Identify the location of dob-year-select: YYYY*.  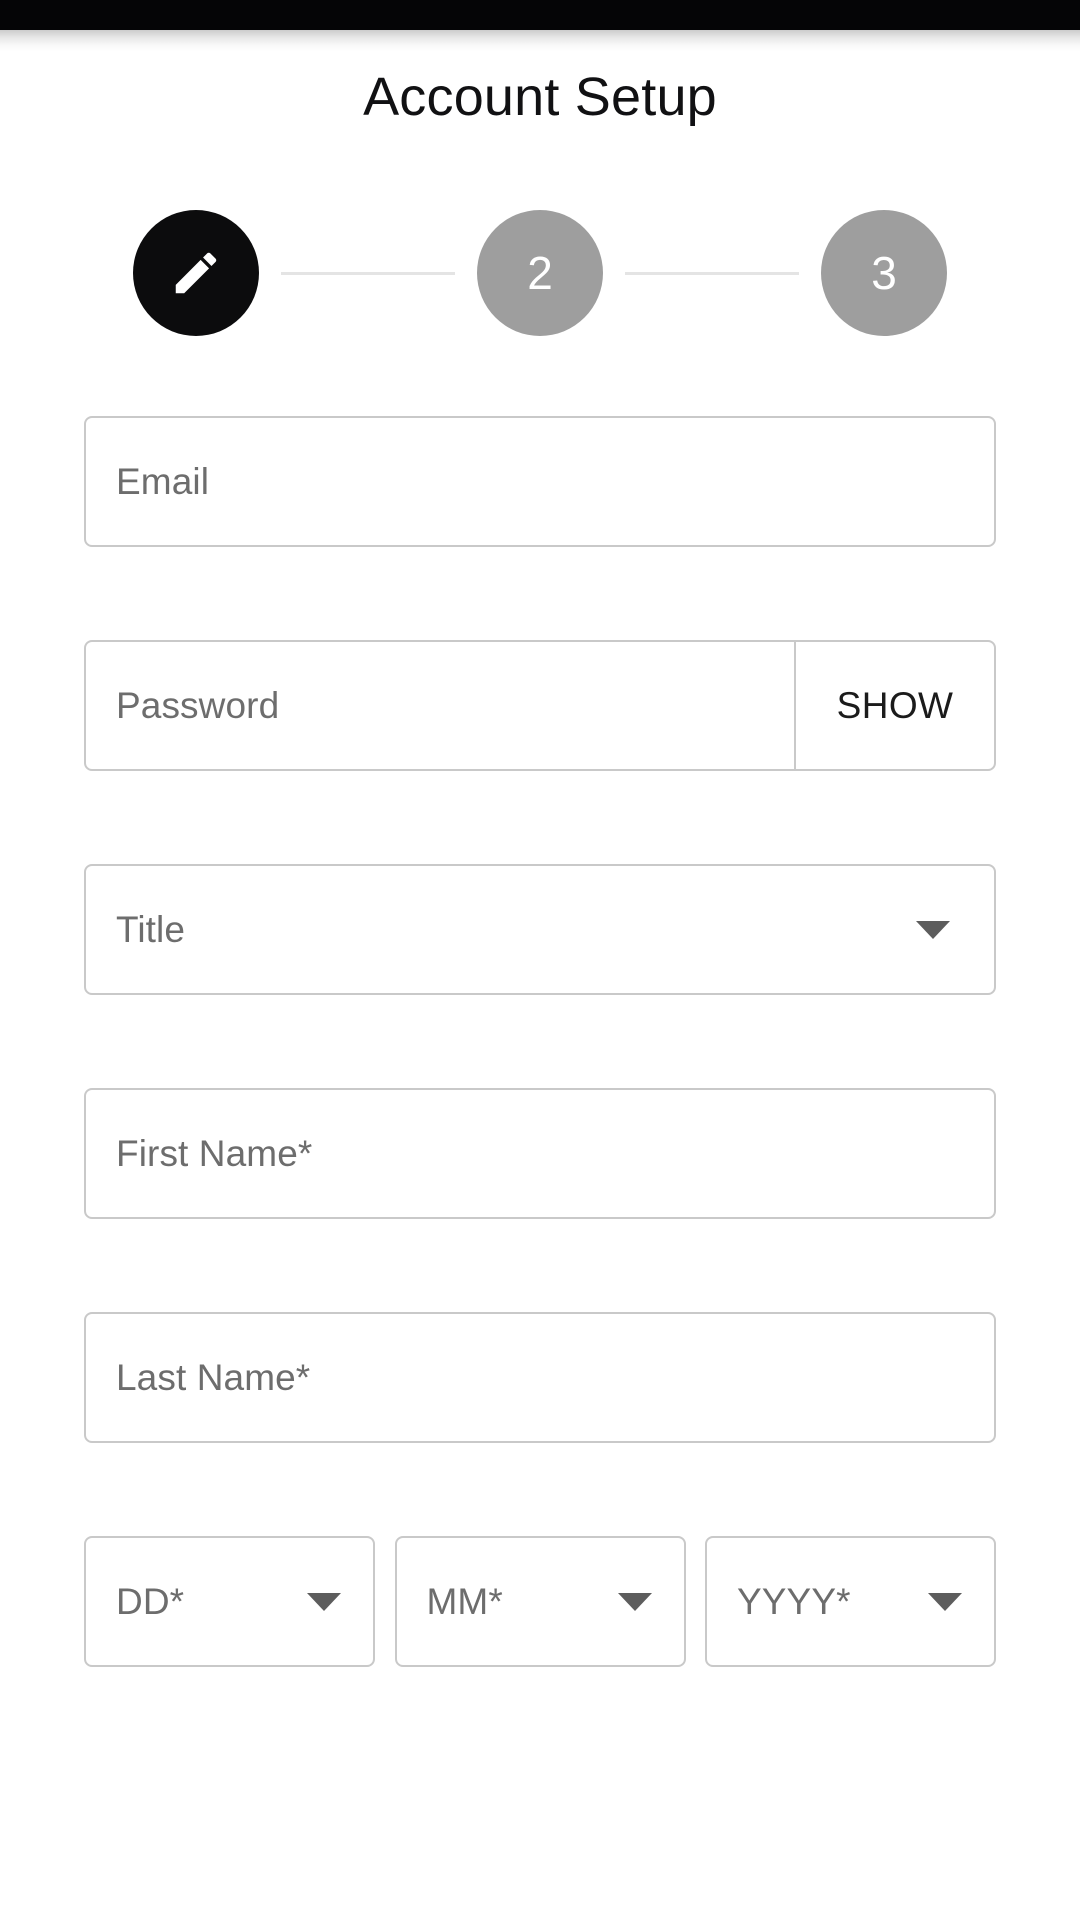
(850, 1601).